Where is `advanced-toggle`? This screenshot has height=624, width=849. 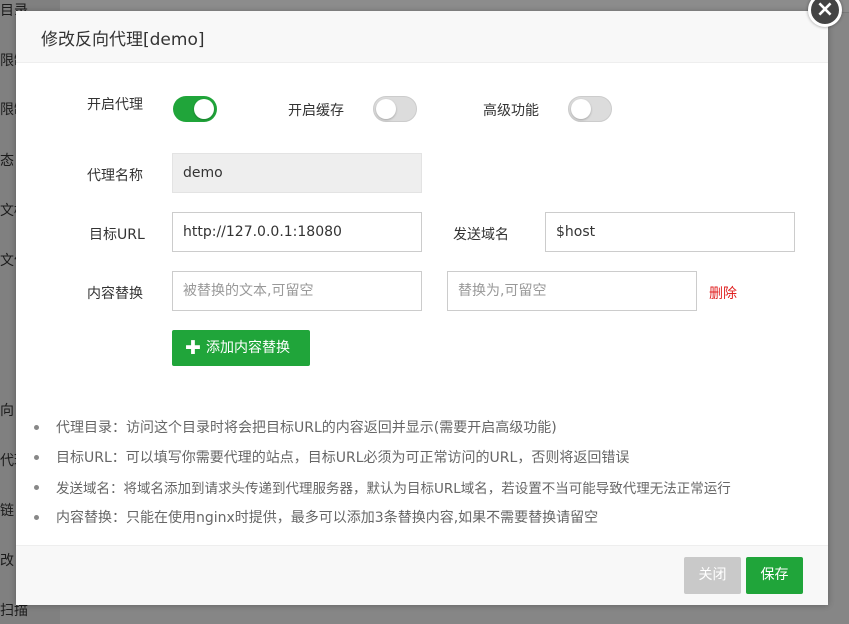 advanced-toggle is located at coordinates (590, 109).